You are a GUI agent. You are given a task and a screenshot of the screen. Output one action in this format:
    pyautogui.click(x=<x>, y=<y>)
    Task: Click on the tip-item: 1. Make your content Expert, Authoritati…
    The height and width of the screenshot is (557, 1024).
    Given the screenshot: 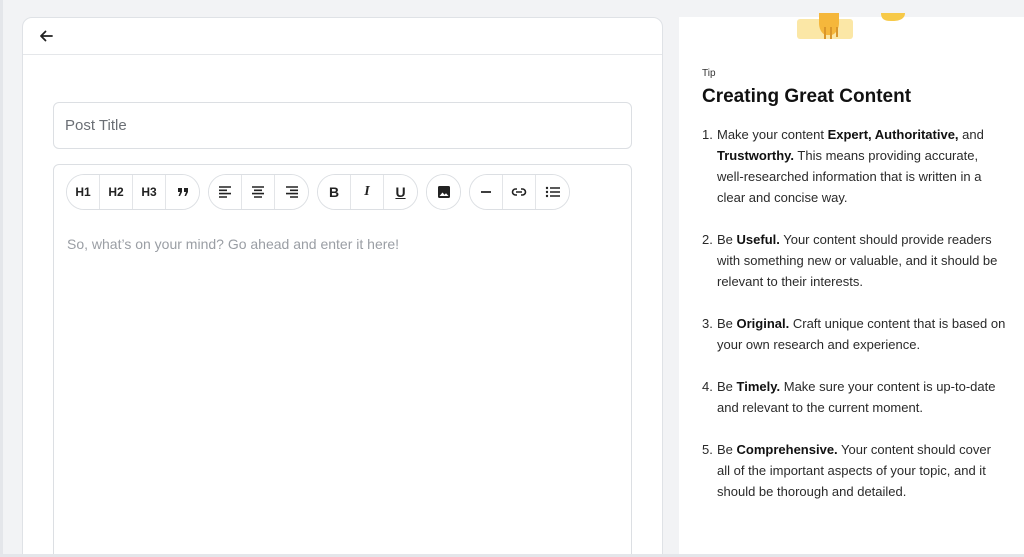 What is the action you would take?
    pyautogui.click(x=854, y=166)
    